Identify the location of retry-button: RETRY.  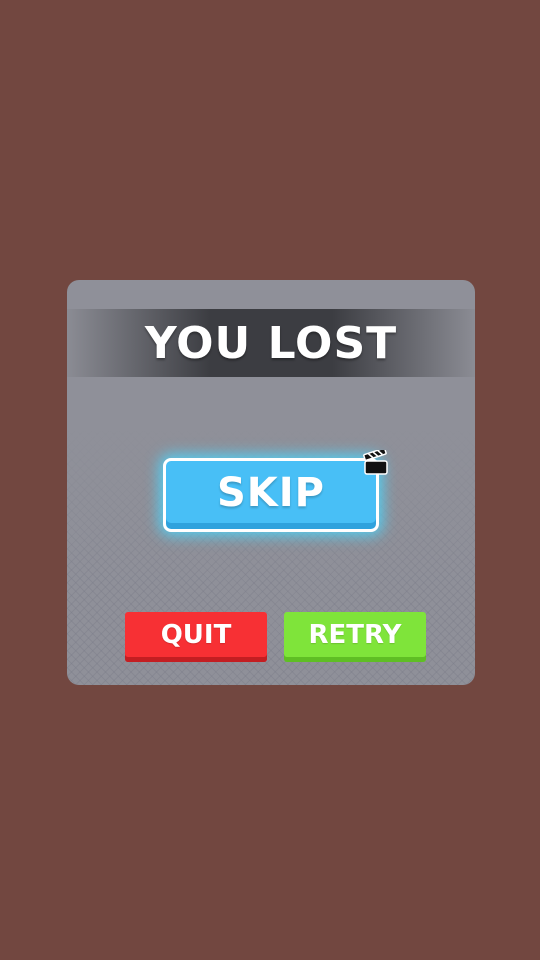
(355, 637).